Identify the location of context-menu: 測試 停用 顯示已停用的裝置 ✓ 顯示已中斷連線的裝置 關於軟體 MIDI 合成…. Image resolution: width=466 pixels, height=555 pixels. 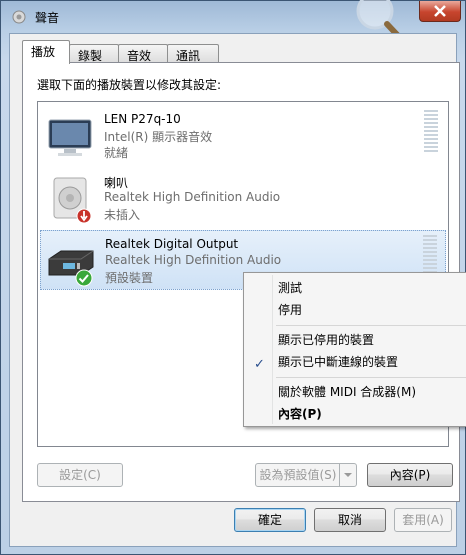
(354, 349).